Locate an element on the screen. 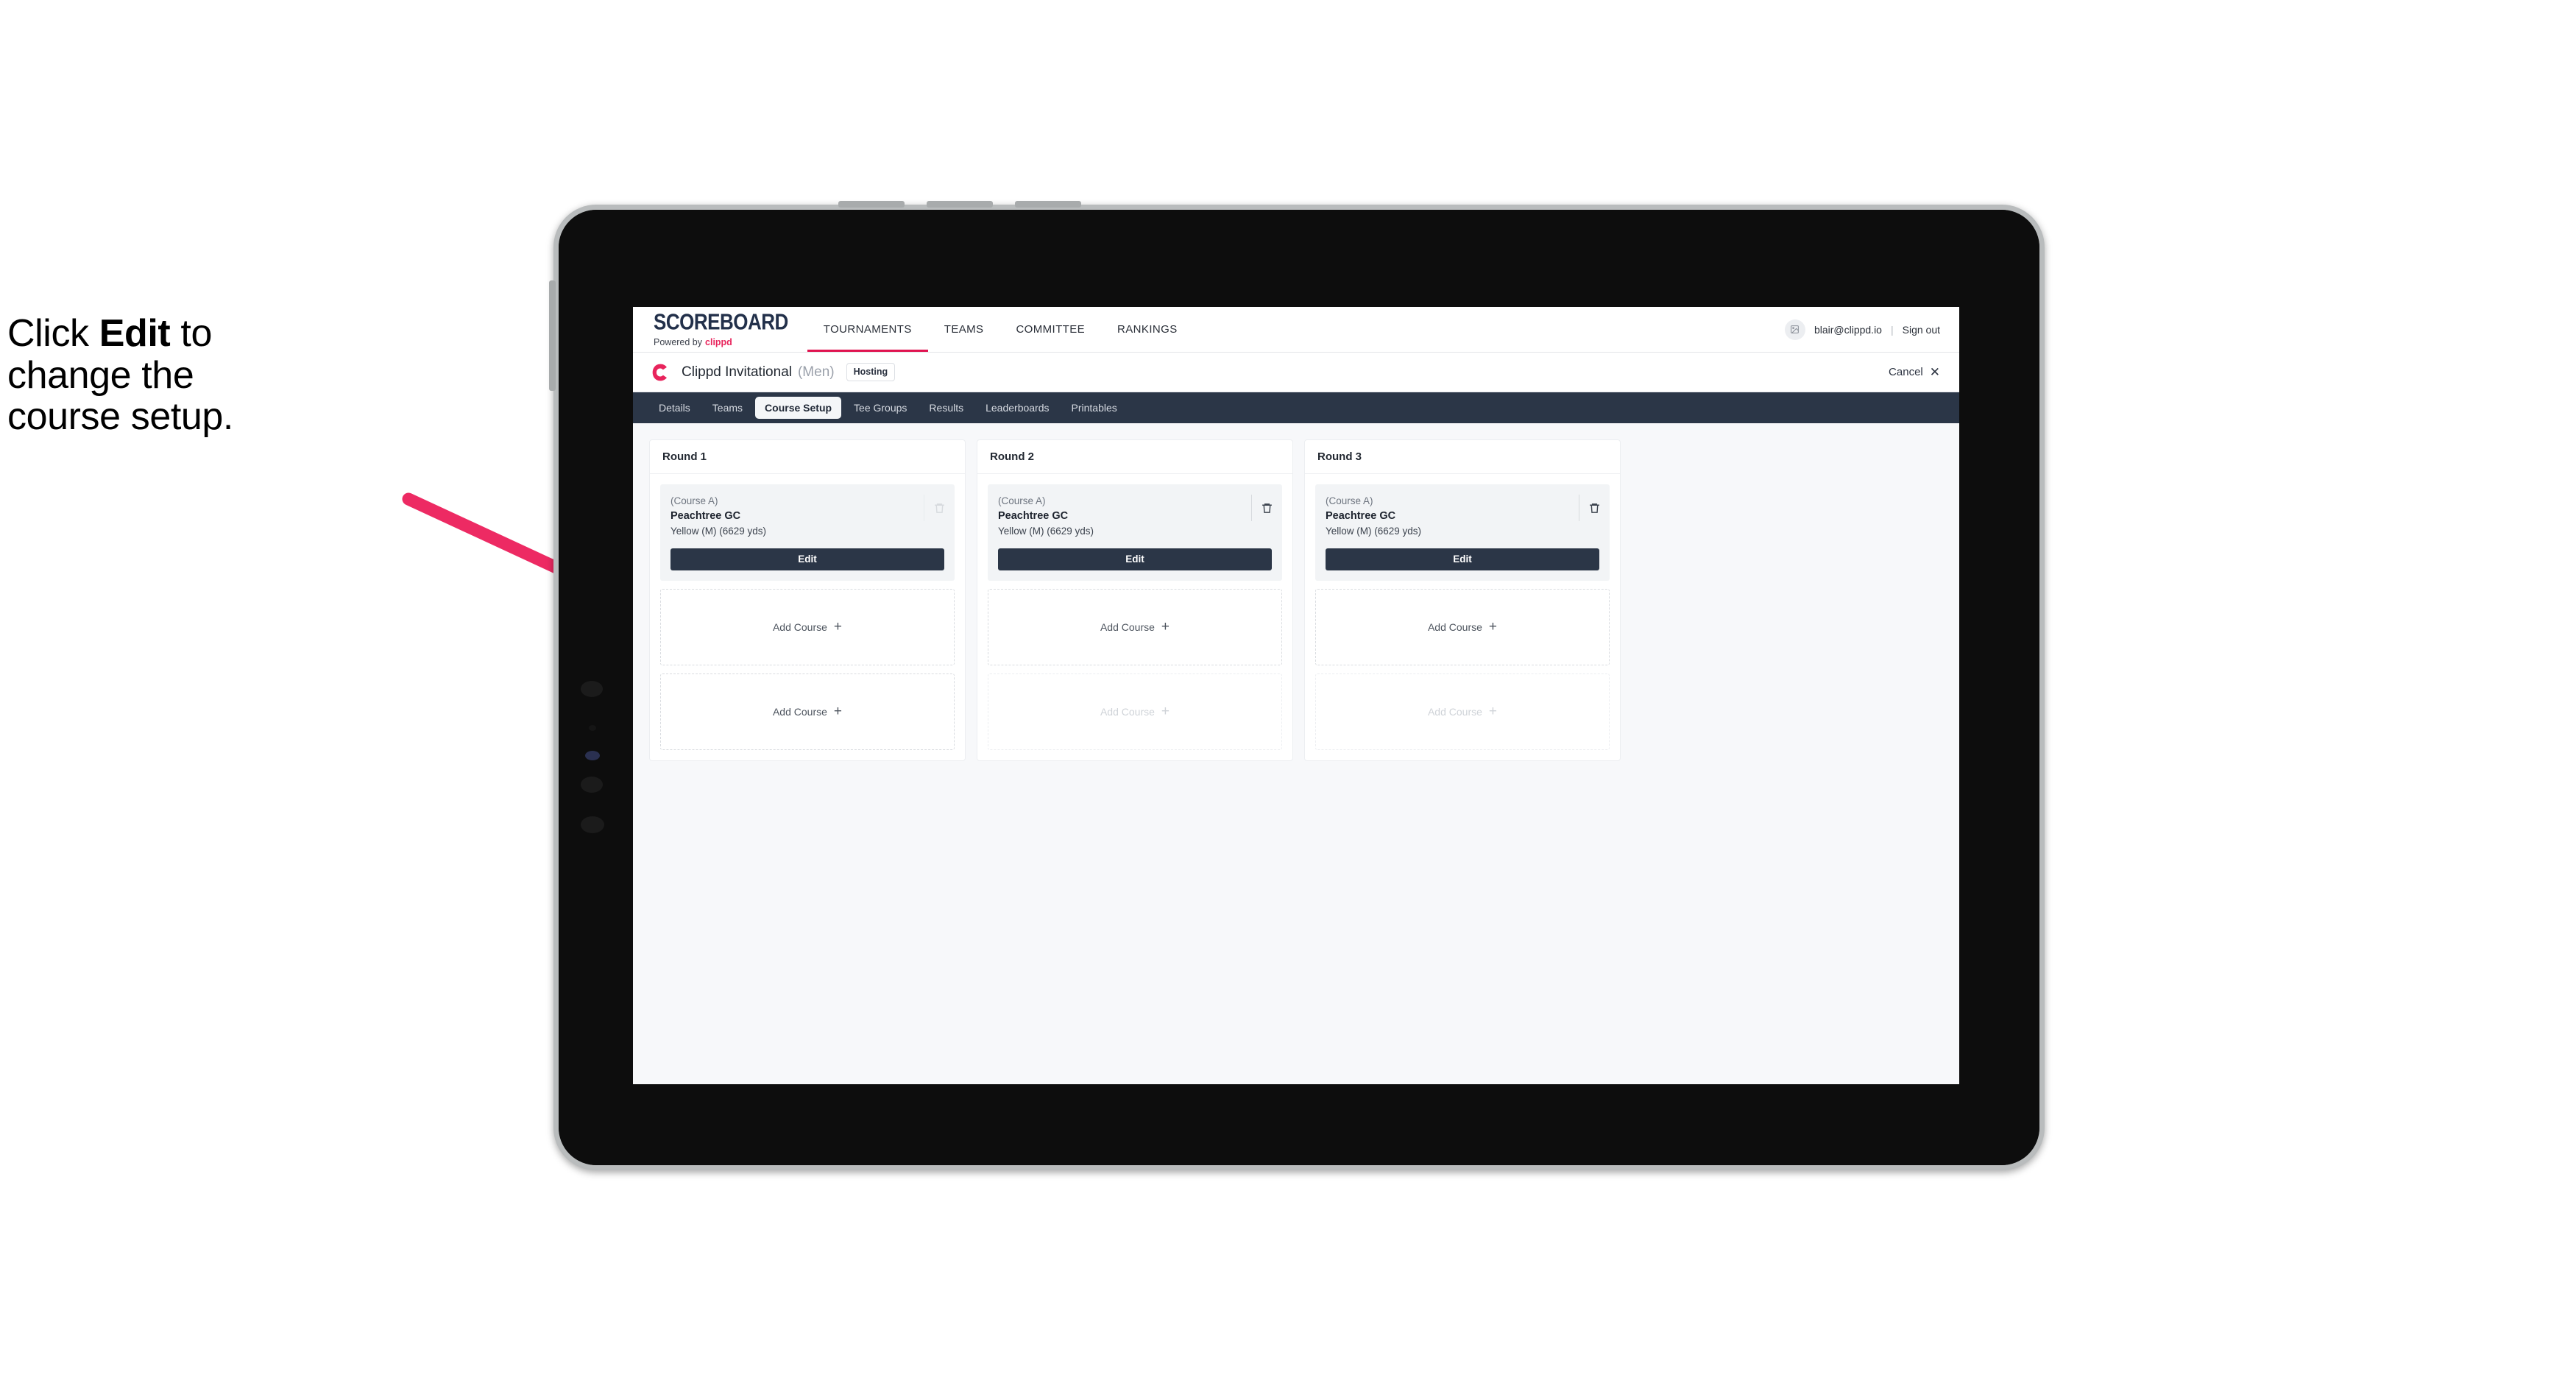  clippd-c-logo is located at coordinates (659, 372).